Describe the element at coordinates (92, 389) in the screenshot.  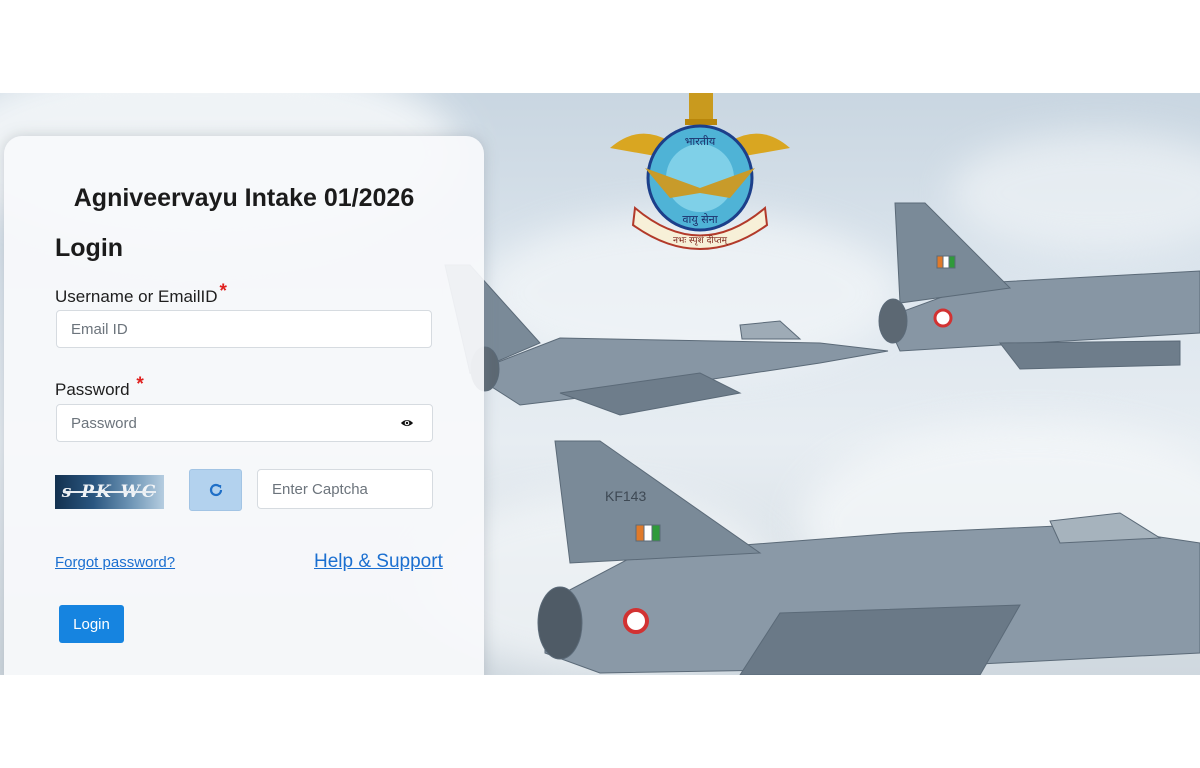
I see `password-label-text: Password` at that location.